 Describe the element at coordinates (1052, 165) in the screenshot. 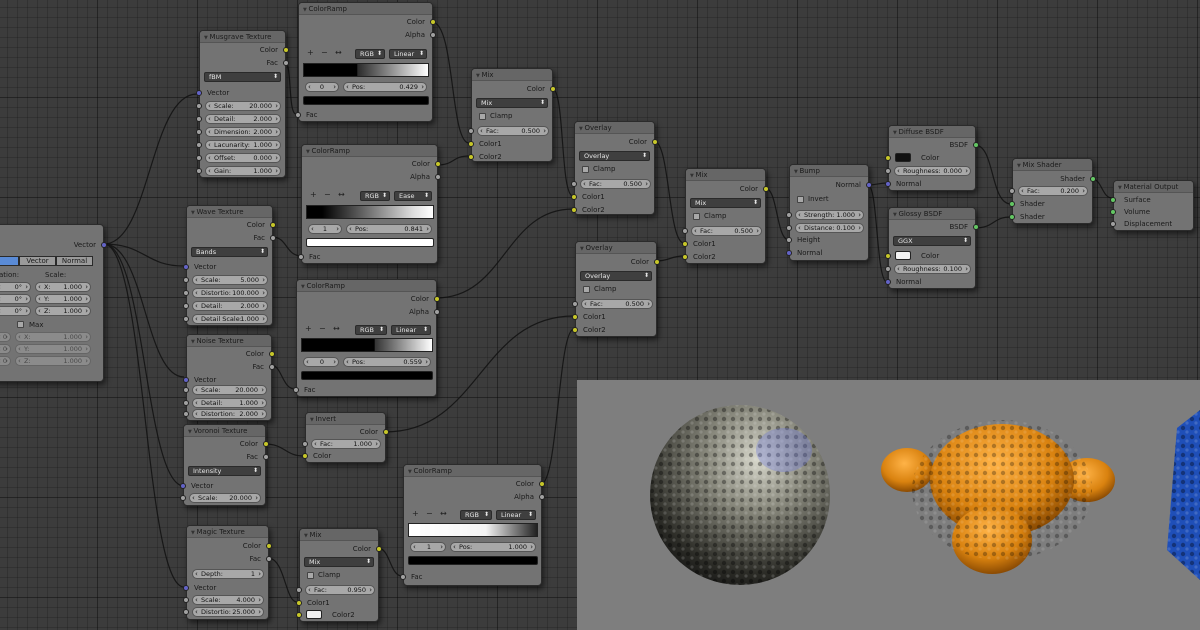

I see `node-title: Mix Shader` at that location.